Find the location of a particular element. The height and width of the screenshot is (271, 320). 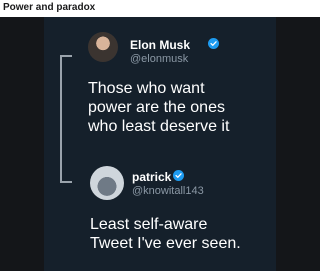

tweet-text-line: Tweet I've ever seen. is located at coordinates (165, 243).